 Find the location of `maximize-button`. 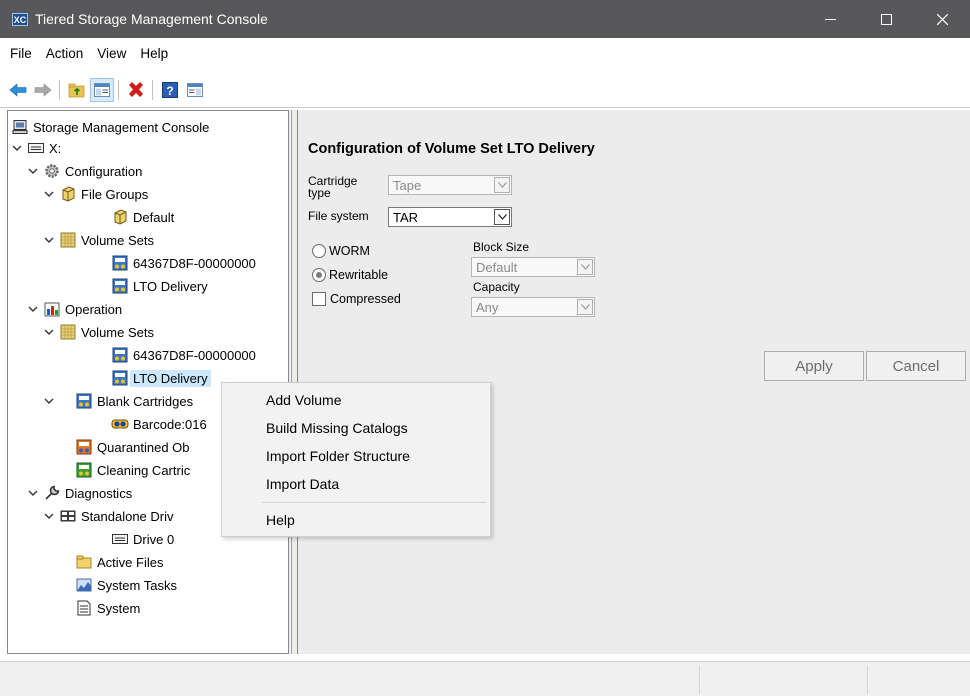

maximize-button is located at coordinates (886, 19).